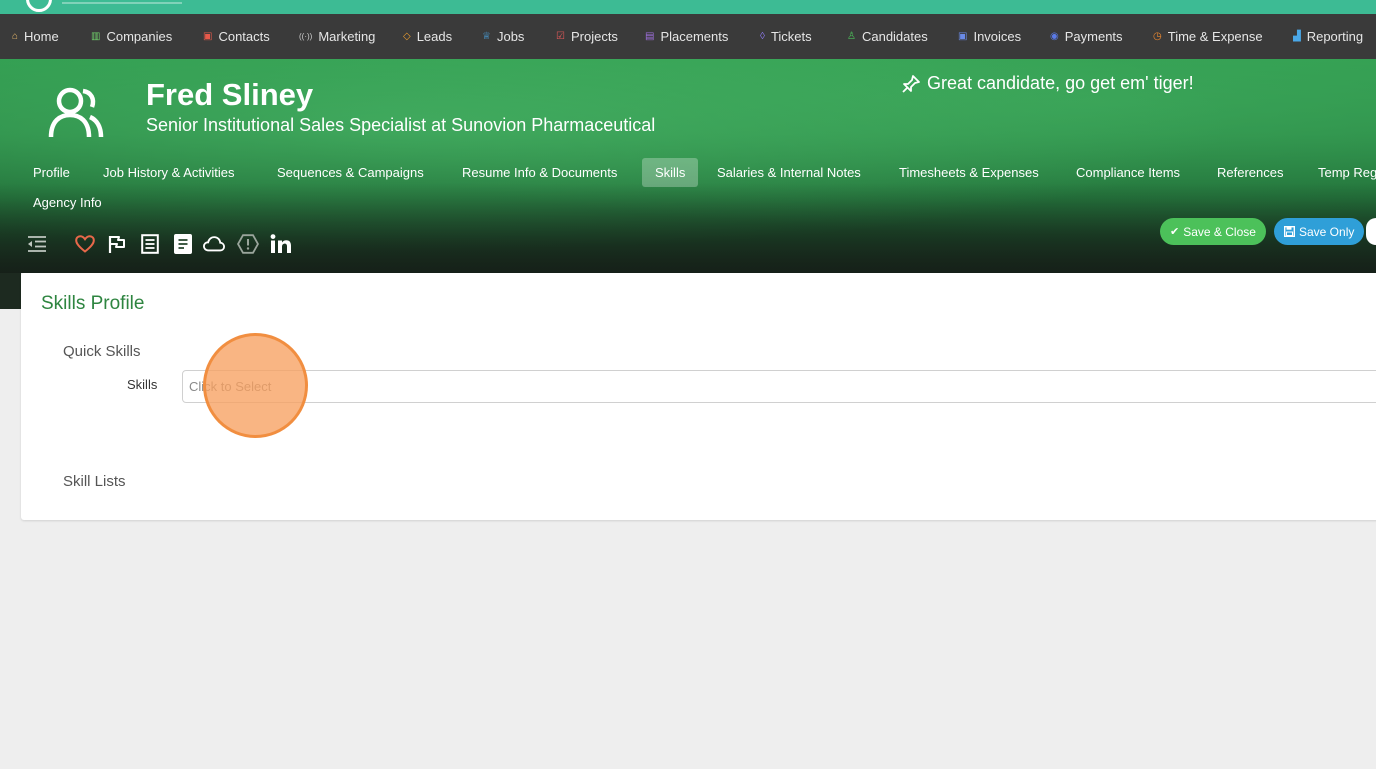 This screenshot has height=769, width=1376. I want to click on coins-icon: ◉, so click(1054, 36).